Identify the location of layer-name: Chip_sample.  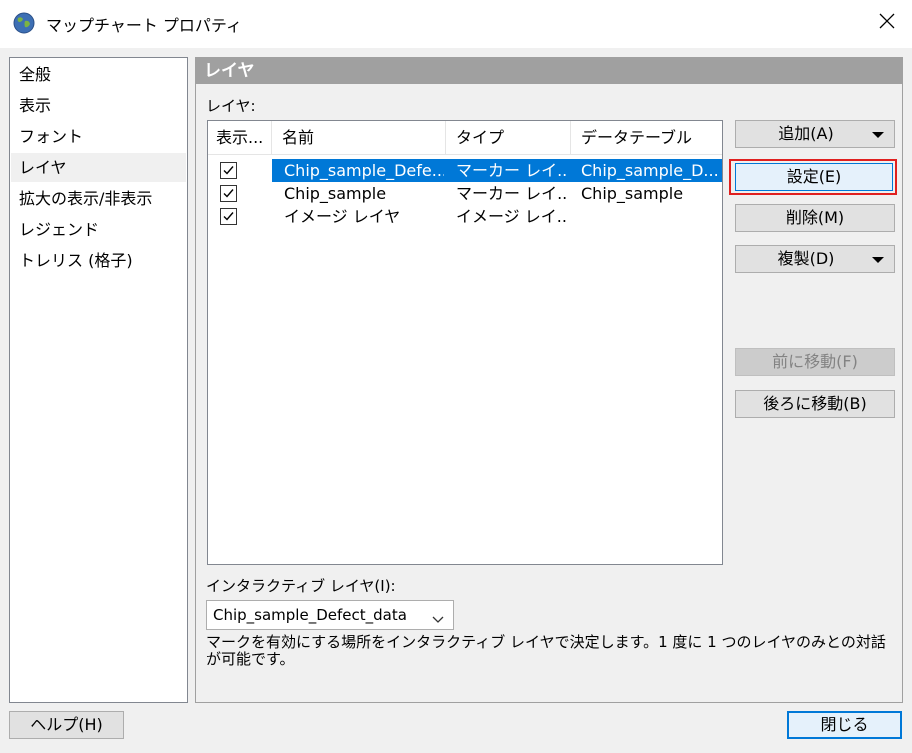
(335, 193).